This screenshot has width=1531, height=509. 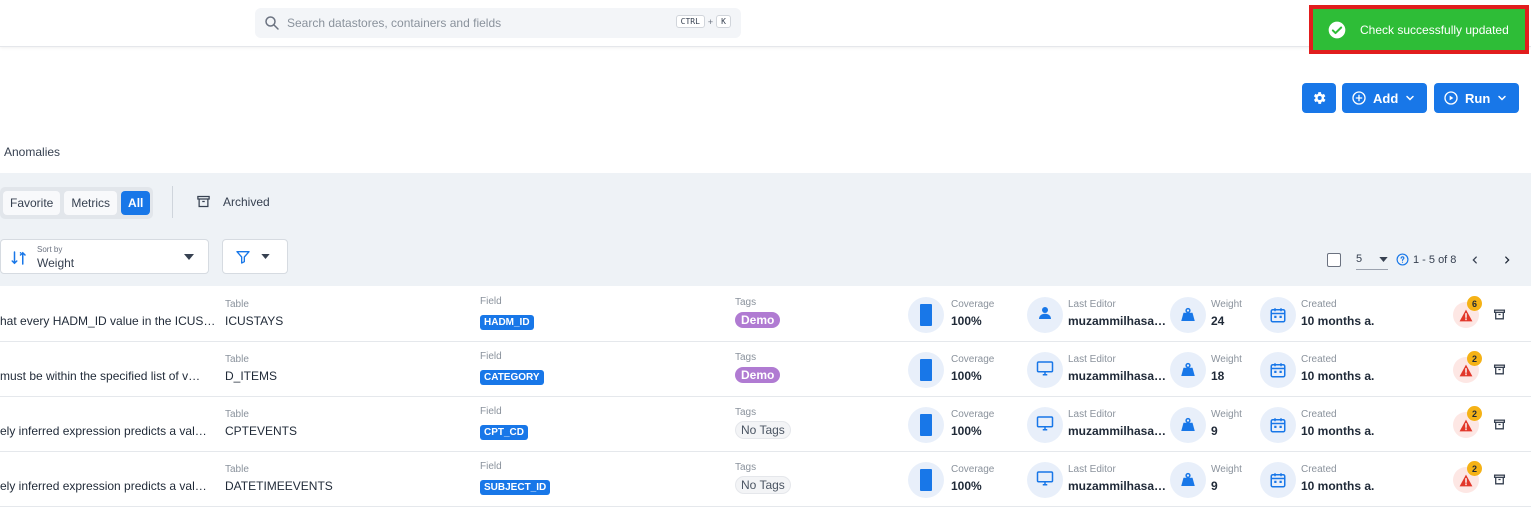 I want to click on page-range: 1 - 5 of 8, so click(x=1435, y=259).